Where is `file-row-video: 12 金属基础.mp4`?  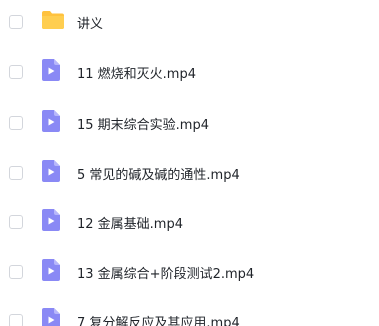
file-row-video: 12 金属基础.mp4 is located at coordinates (189, 222).